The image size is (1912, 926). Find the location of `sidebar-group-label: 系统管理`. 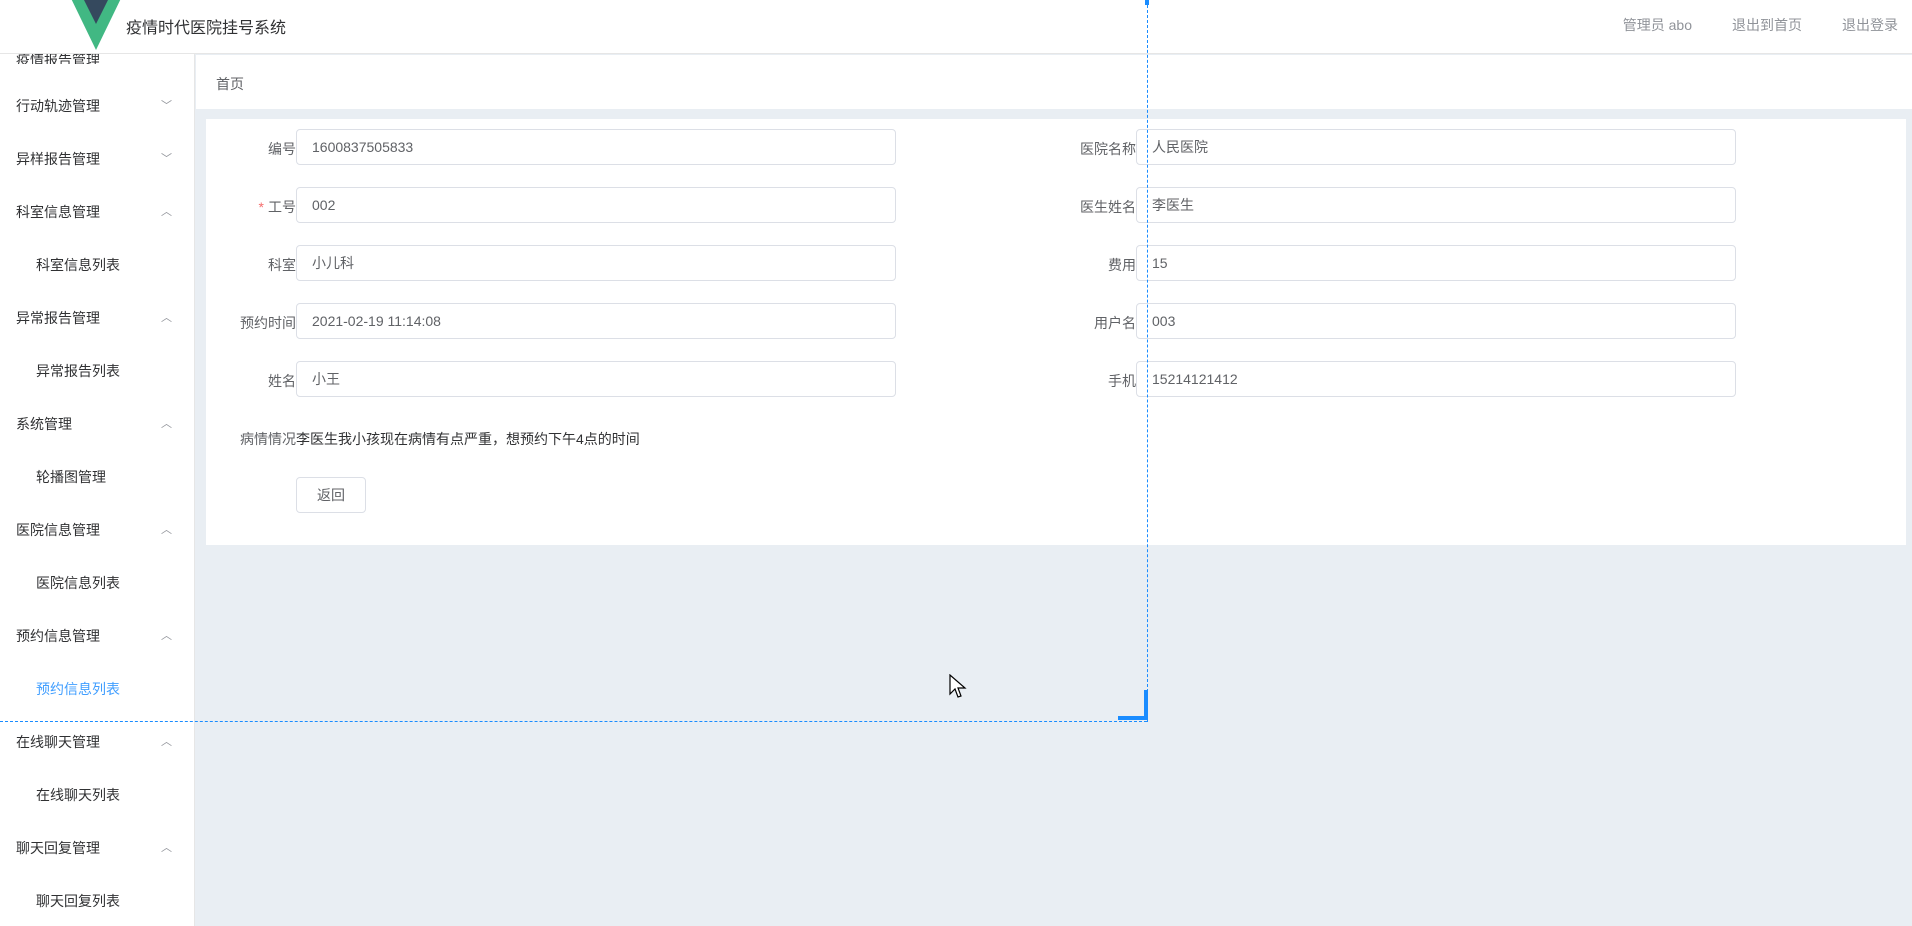

sidebar-group-label: 系统管理 is located at coordinates (44, 424).